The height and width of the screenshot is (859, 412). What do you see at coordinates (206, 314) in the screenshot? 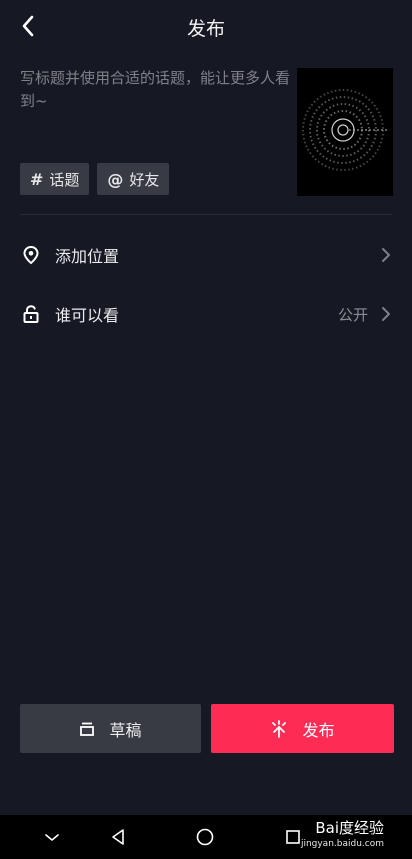
I see `visibility-row: 谁可以看 公开` at bounding box center [206, 314].